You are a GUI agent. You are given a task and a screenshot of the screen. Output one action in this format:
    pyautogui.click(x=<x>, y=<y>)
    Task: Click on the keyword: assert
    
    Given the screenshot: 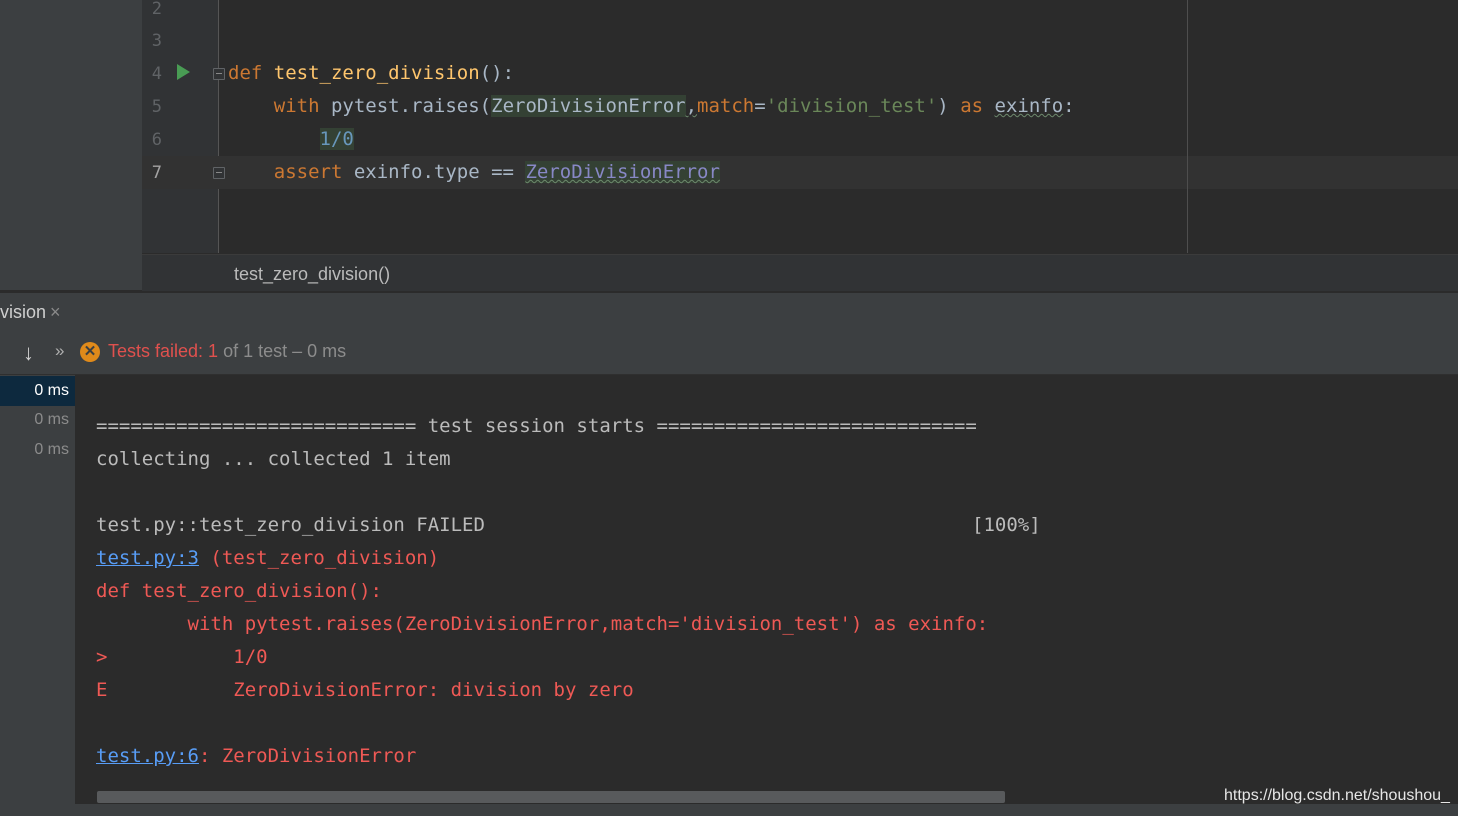 What is the action you would take?
    pyautogui.click(x=308, y=172)
    